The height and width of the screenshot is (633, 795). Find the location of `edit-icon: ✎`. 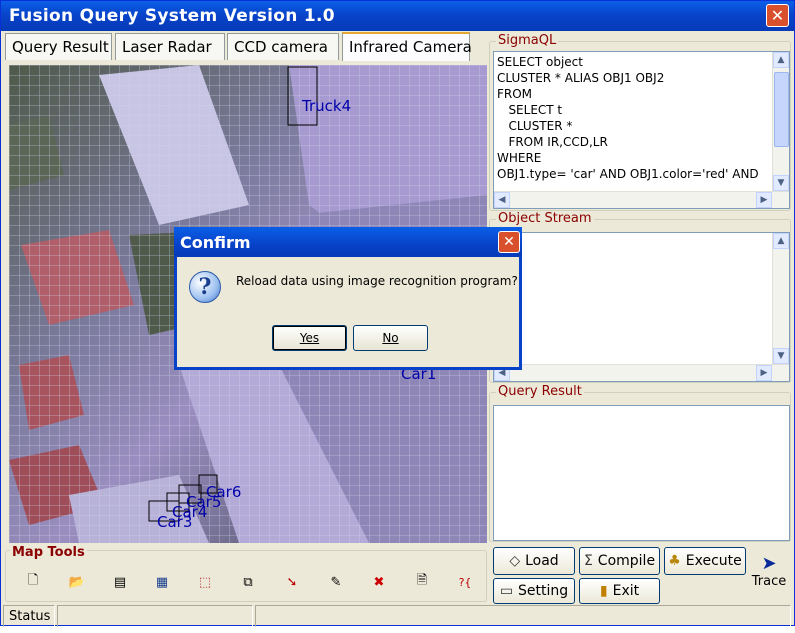

edit-icon: ✎ is located at coordinates (336, 582).